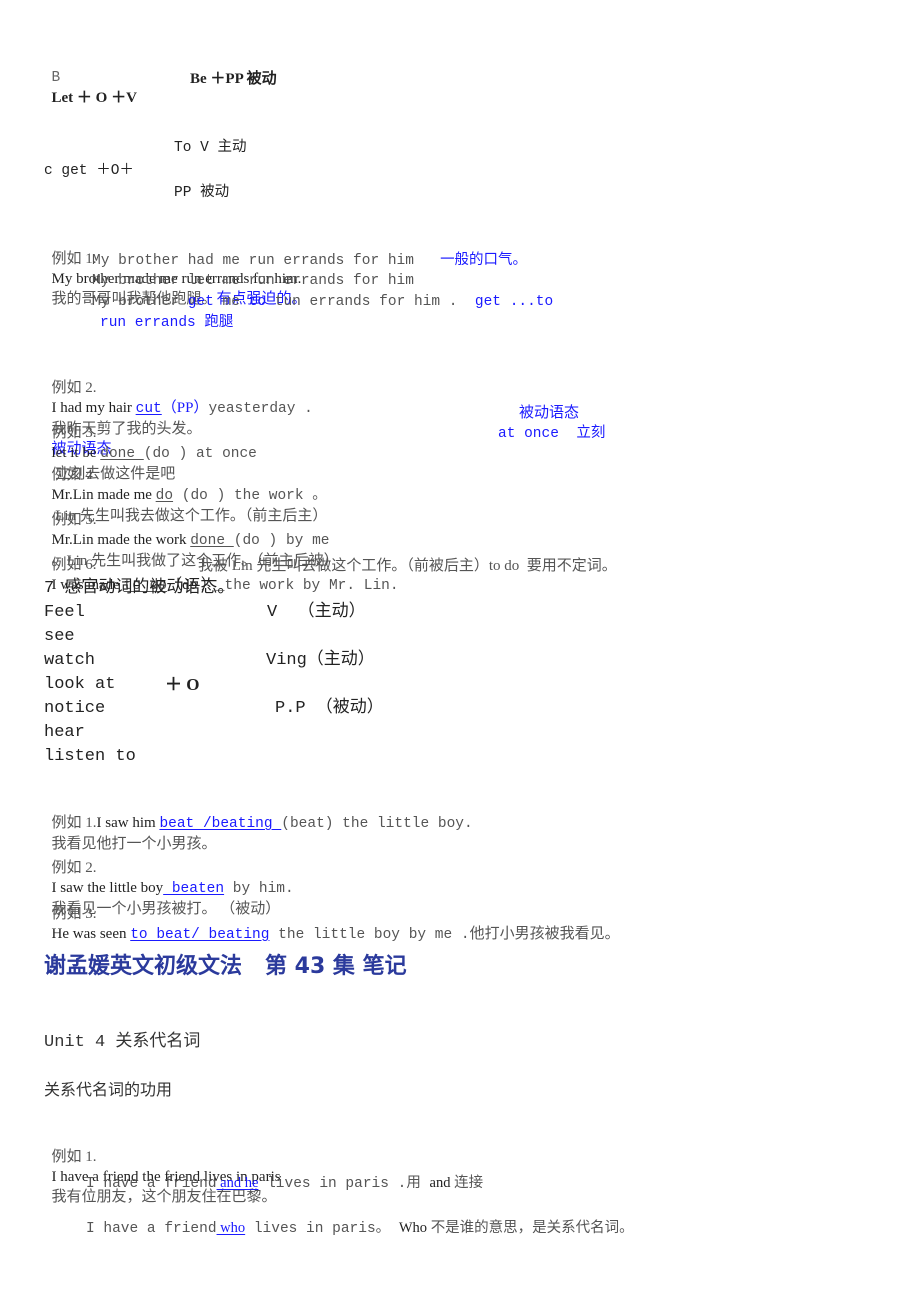 This screenshot has height=1302, width=920. I want to click on line-text: My brother, so click(140, 302).